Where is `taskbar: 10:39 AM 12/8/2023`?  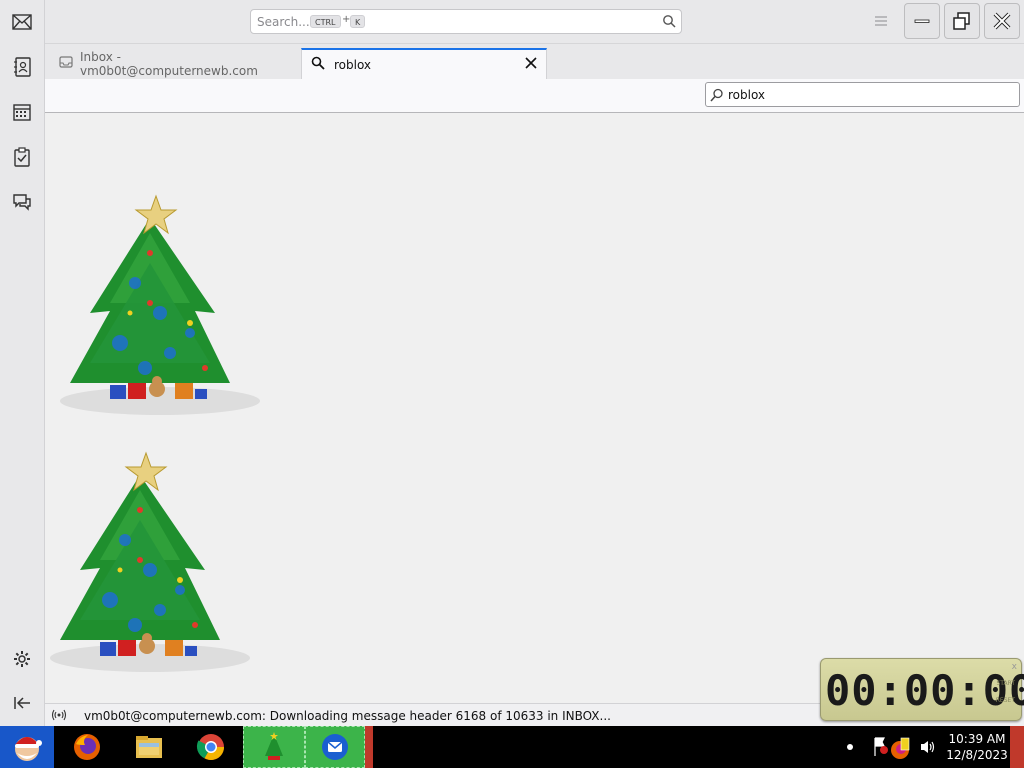 taskbar: 10:39 AM 12/8/2023 is located at coordinates (512, 747).